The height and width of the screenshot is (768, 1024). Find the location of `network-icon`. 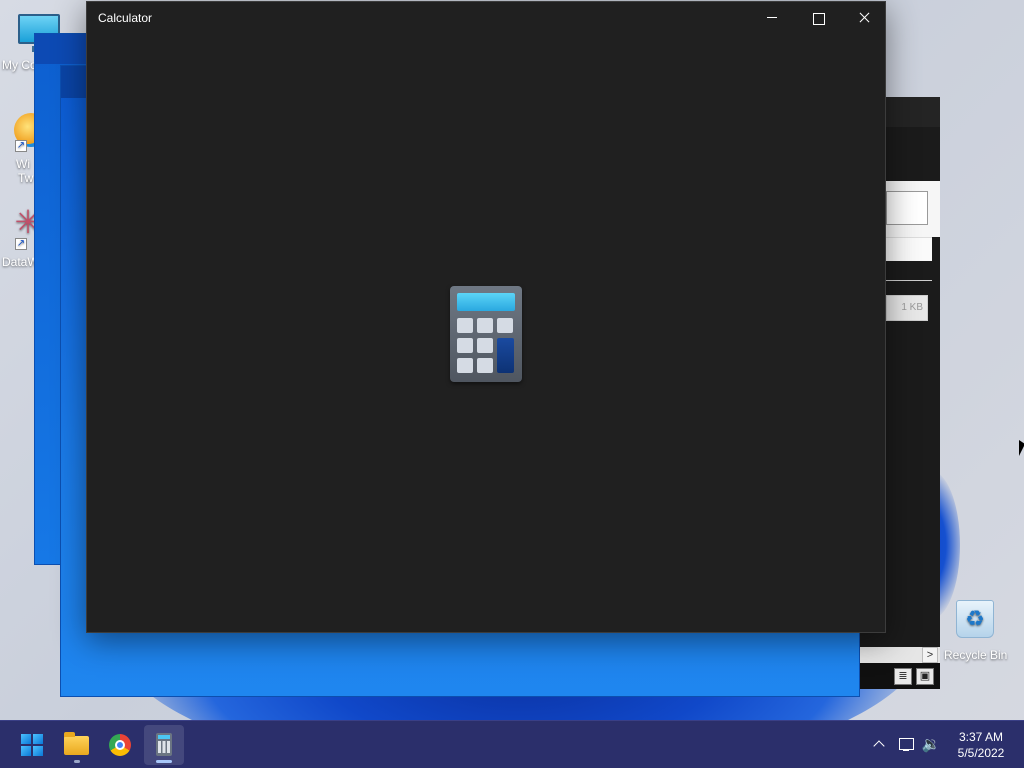

network-icon is located at coordinates (906, 744).